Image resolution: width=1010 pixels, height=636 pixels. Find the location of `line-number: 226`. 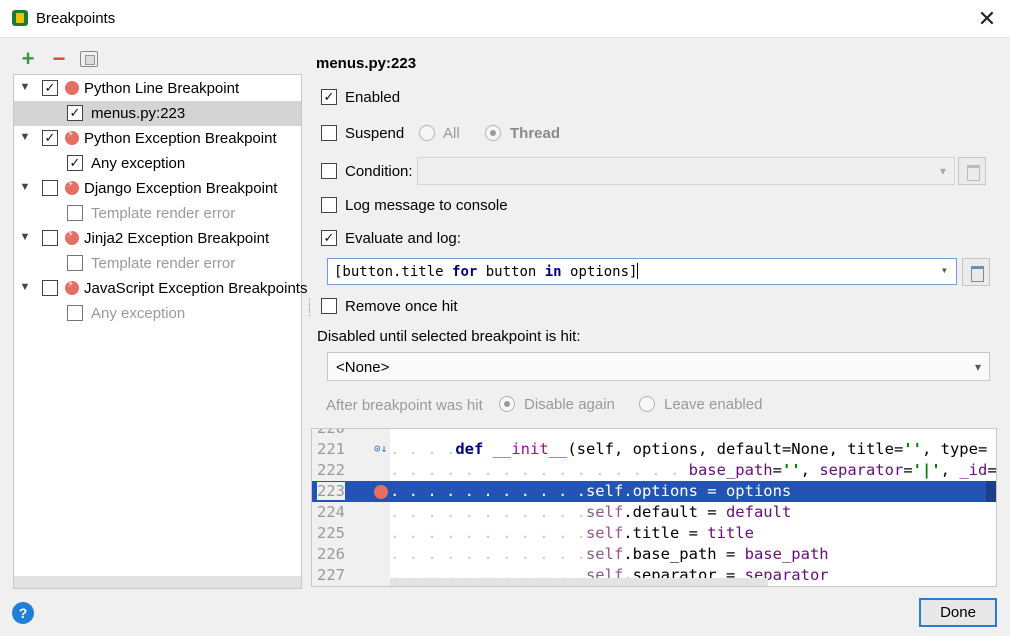

line-number: 226 is located at coordinates (331, 554).